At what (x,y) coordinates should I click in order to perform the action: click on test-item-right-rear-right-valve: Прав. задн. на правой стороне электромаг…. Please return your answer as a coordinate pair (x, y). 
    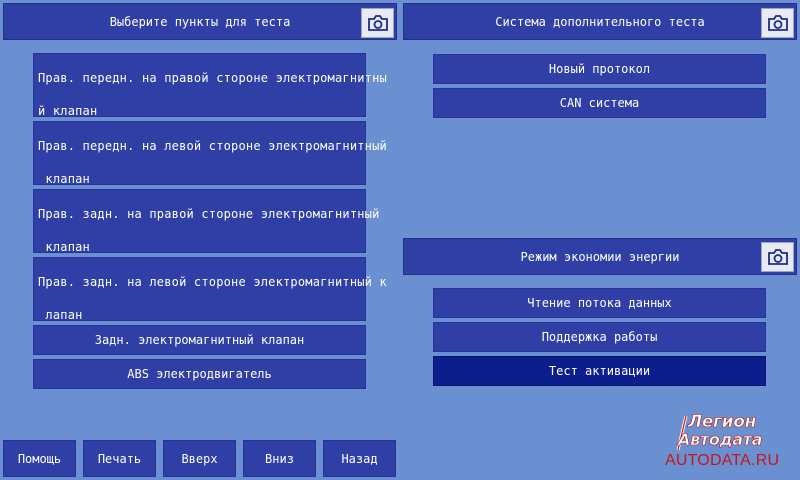
    Looking at the image, I should click on (206, 221).